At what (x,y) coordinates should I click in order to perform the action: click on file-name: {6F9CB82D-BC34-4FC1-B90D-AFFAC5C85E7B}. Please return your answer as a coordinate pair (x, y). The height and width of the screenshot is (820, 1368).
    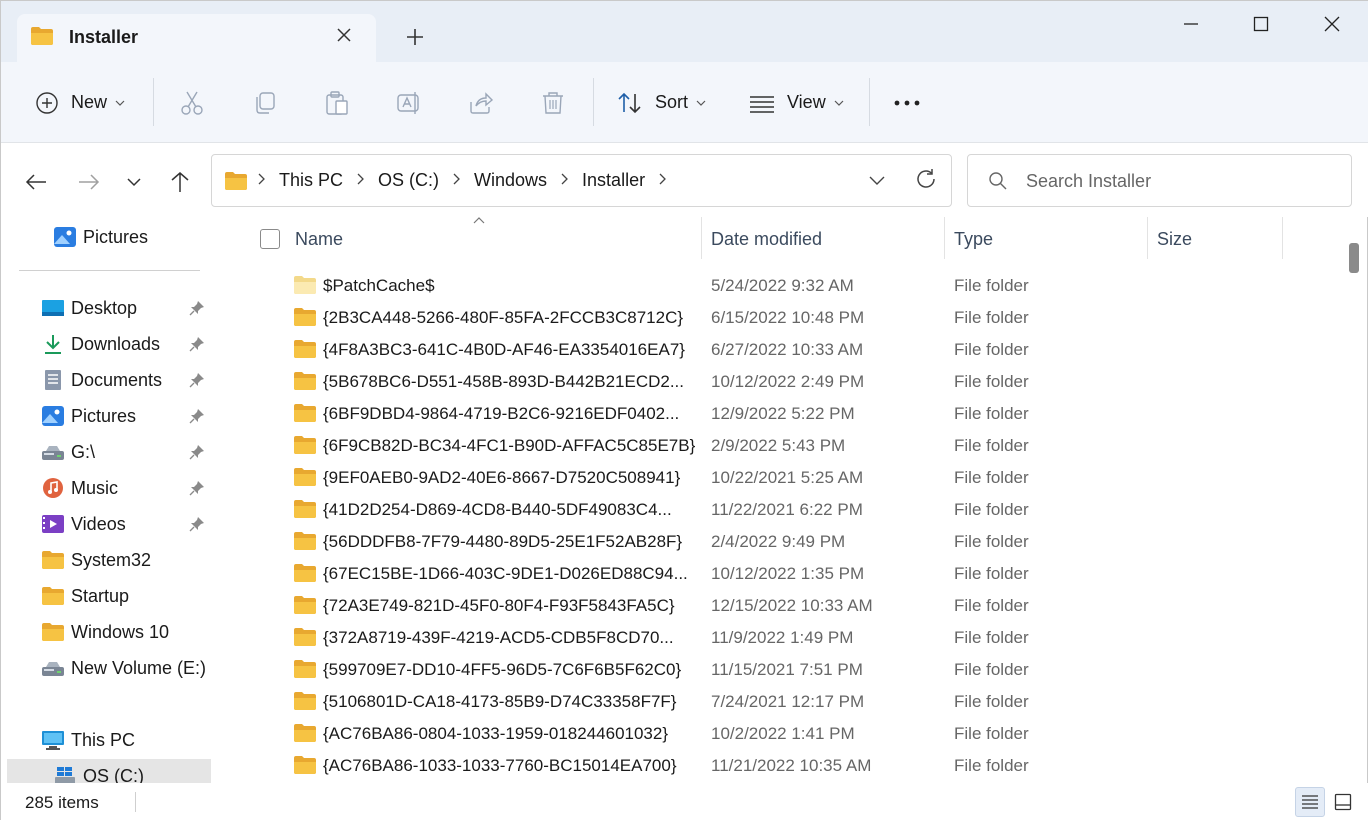
    Looking at the image, I should click on (509, 445).